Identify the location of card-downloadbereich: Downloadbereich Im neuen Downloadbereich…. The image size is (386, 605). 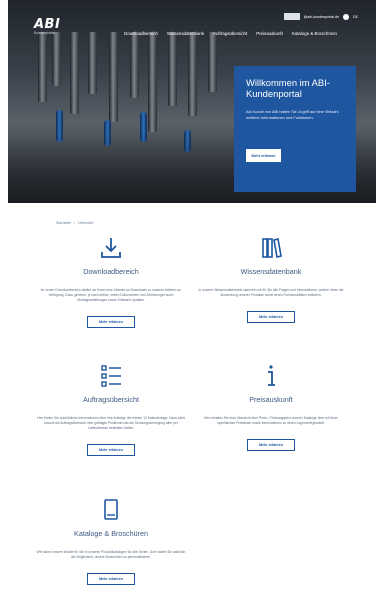
(111, 282).